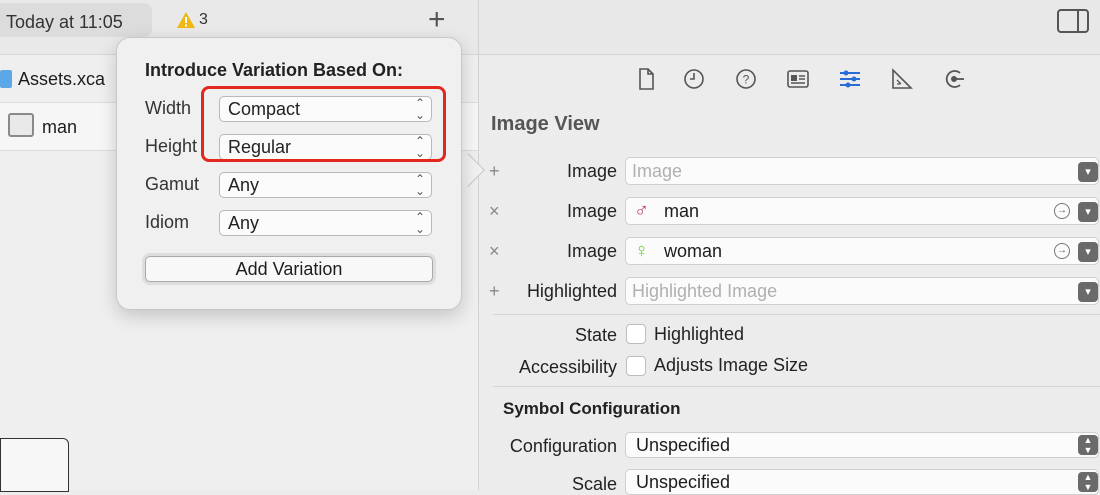  I want to click on image-value: woman, so click(693, 251).